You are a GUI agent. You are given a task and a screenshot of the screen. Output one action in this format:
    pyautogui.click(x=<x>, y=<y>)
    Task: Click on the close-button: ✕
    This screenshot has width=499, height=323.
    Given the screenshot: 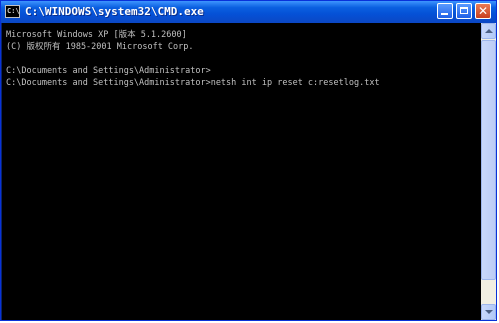 What is the action you would take?
    pyautogui.click(x=483, y=11)
    